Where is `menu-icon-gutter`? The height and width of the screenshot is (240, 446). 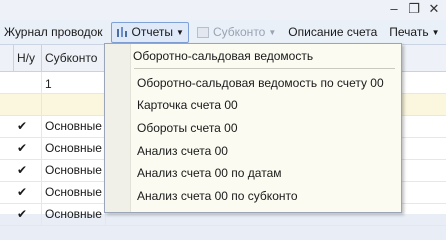
menu-icon-gutter is located at coordinates (118, 128).